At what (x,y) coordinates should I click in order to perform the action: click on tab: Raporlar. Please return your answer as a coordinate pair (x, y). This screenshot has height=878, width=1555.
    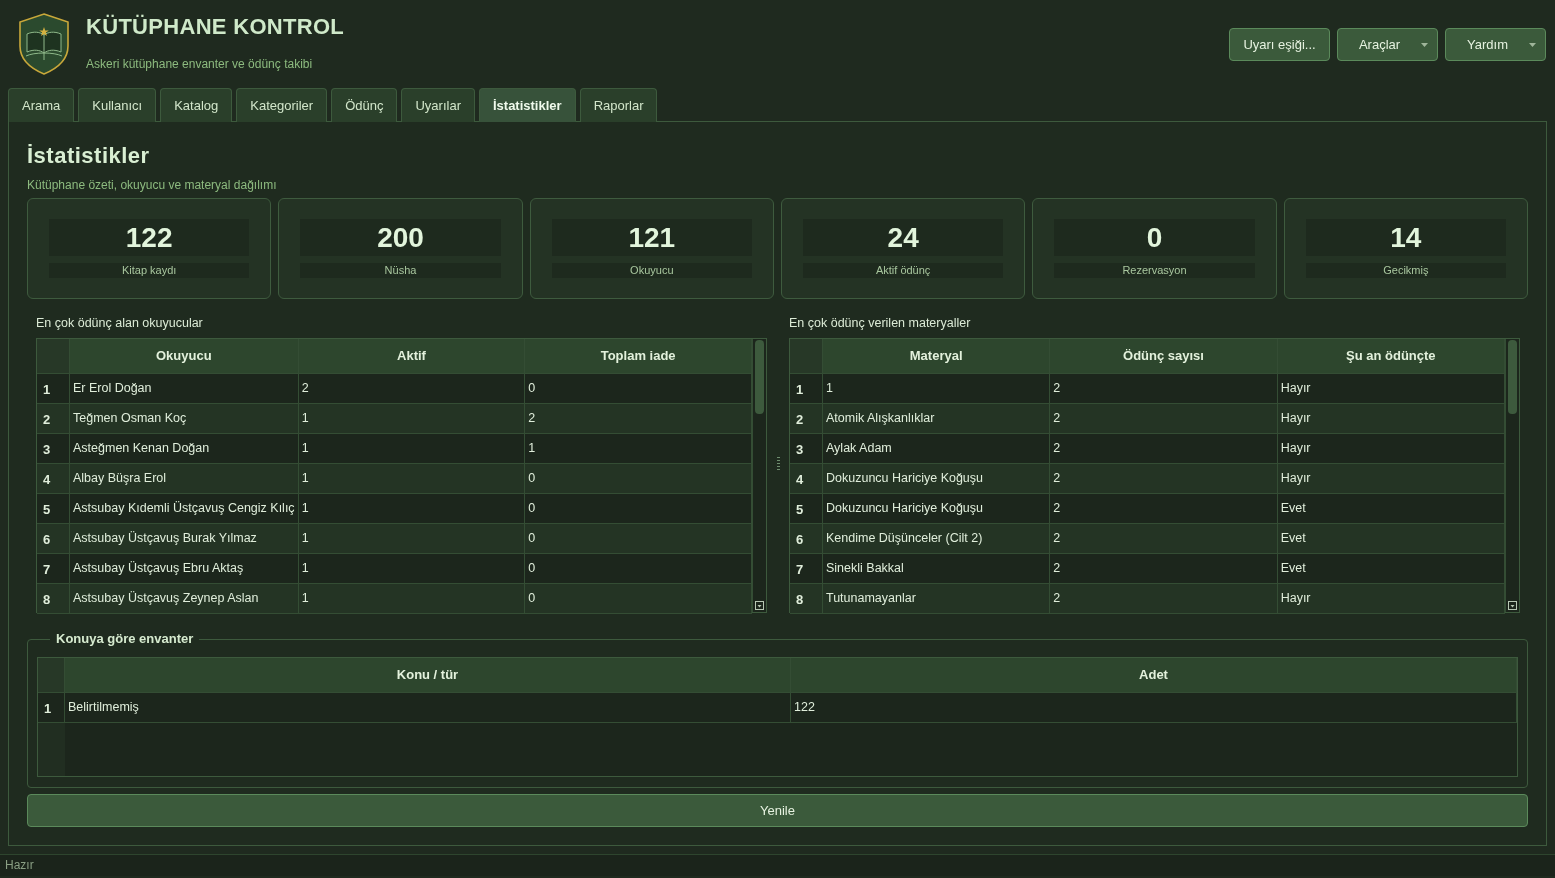
    Looking at the image, I should click on (618, 105).